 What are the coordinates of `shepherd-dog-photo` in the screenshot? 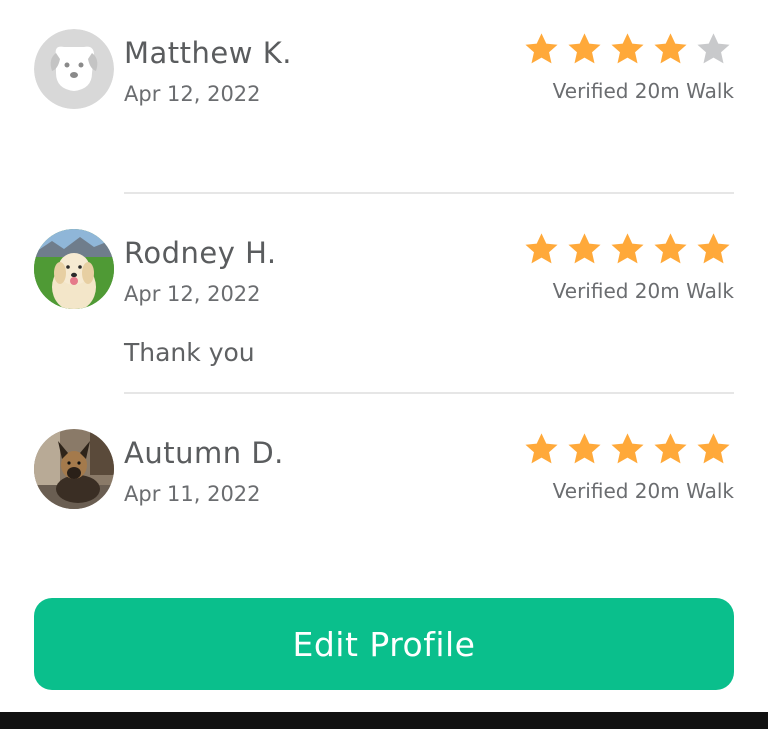 It's located at (74, 469).